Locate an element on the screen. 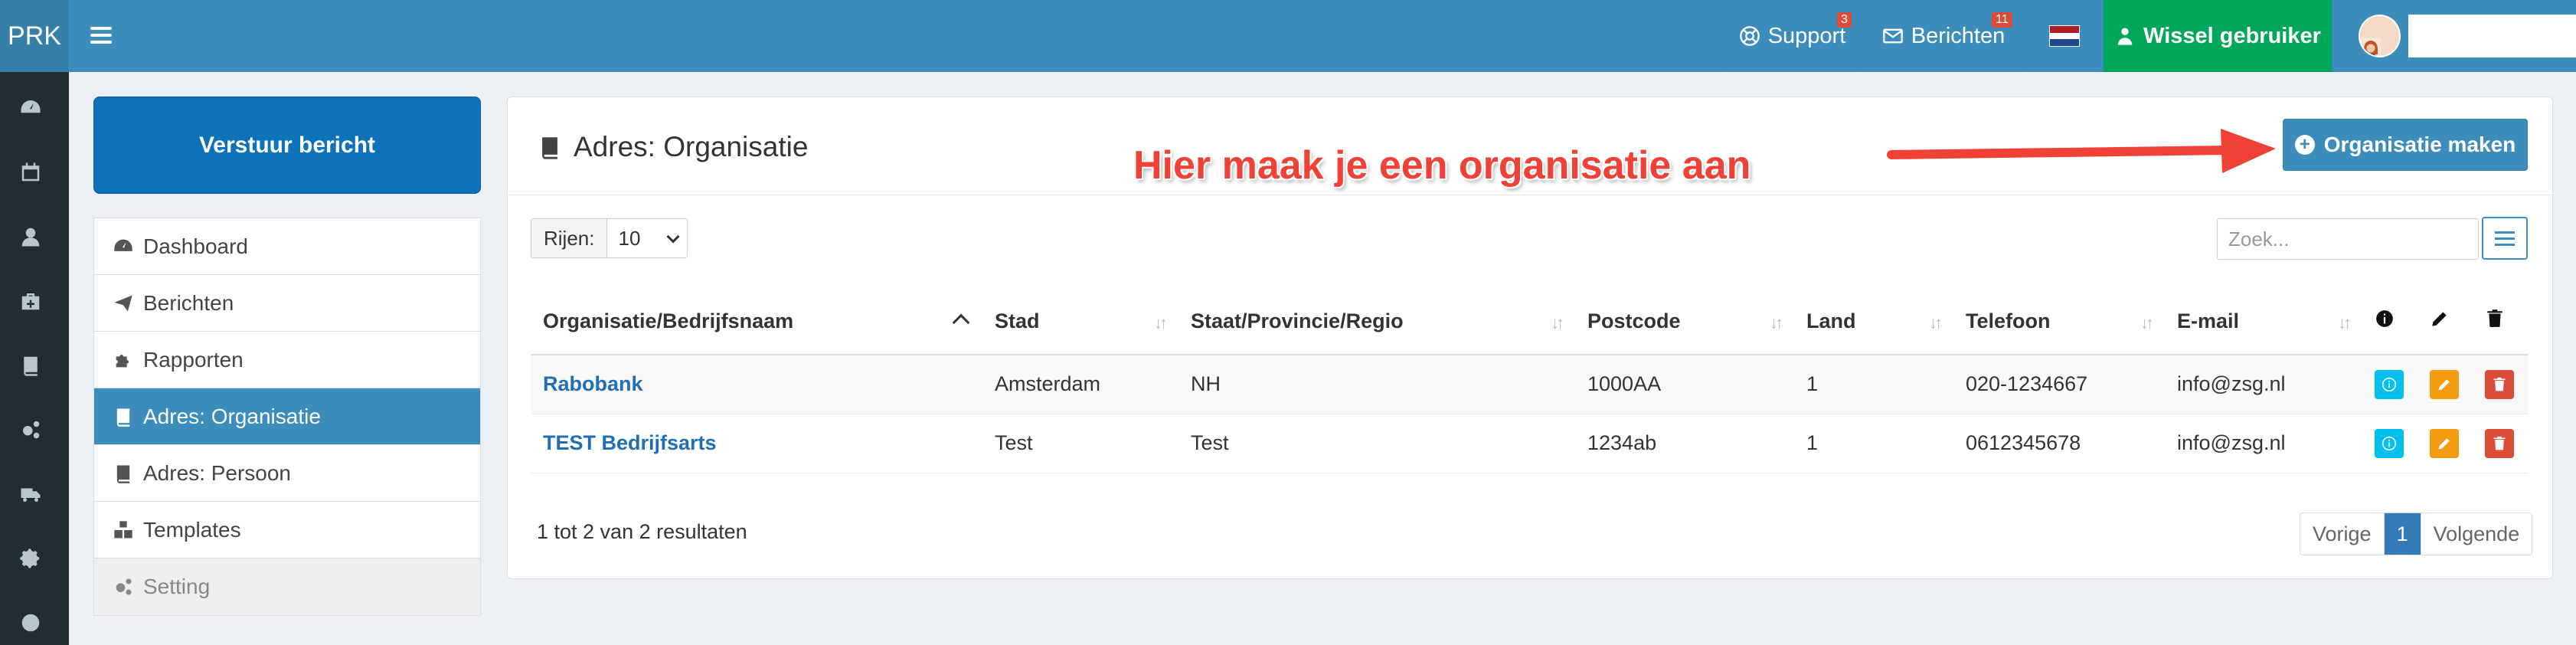 This screenshot has height=645, width=2576. column-header: Postcode ↓↑ is located at coordinates (1684, 322).